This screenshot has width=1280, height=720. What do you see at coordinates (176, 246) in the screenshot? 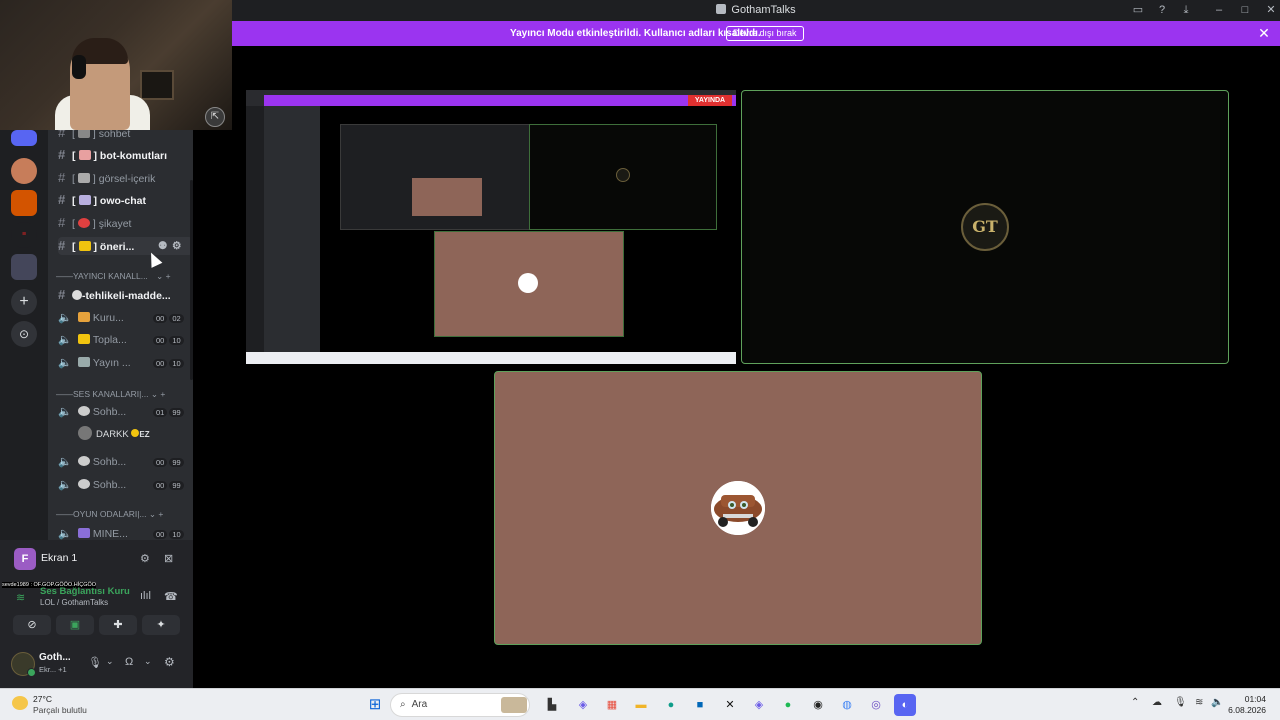
I see `channel-settings-icon: ⚙` at bounding box center [176, 246].